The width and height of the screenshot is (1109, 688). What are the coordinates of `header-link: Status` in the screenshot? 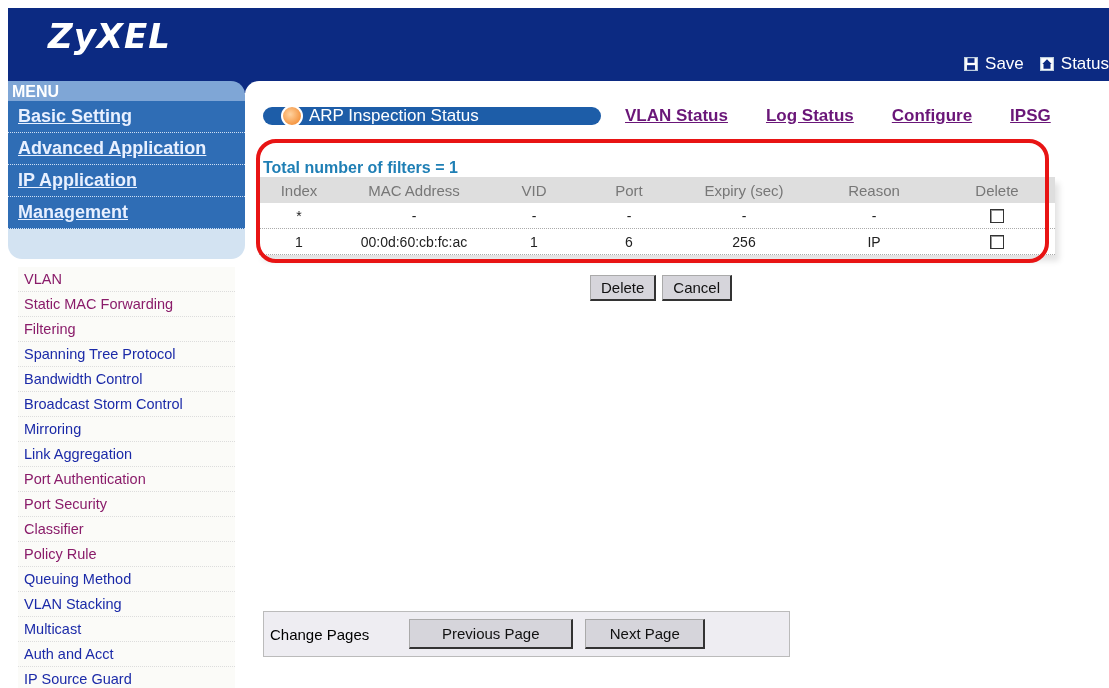 It's located at (1074, 64).